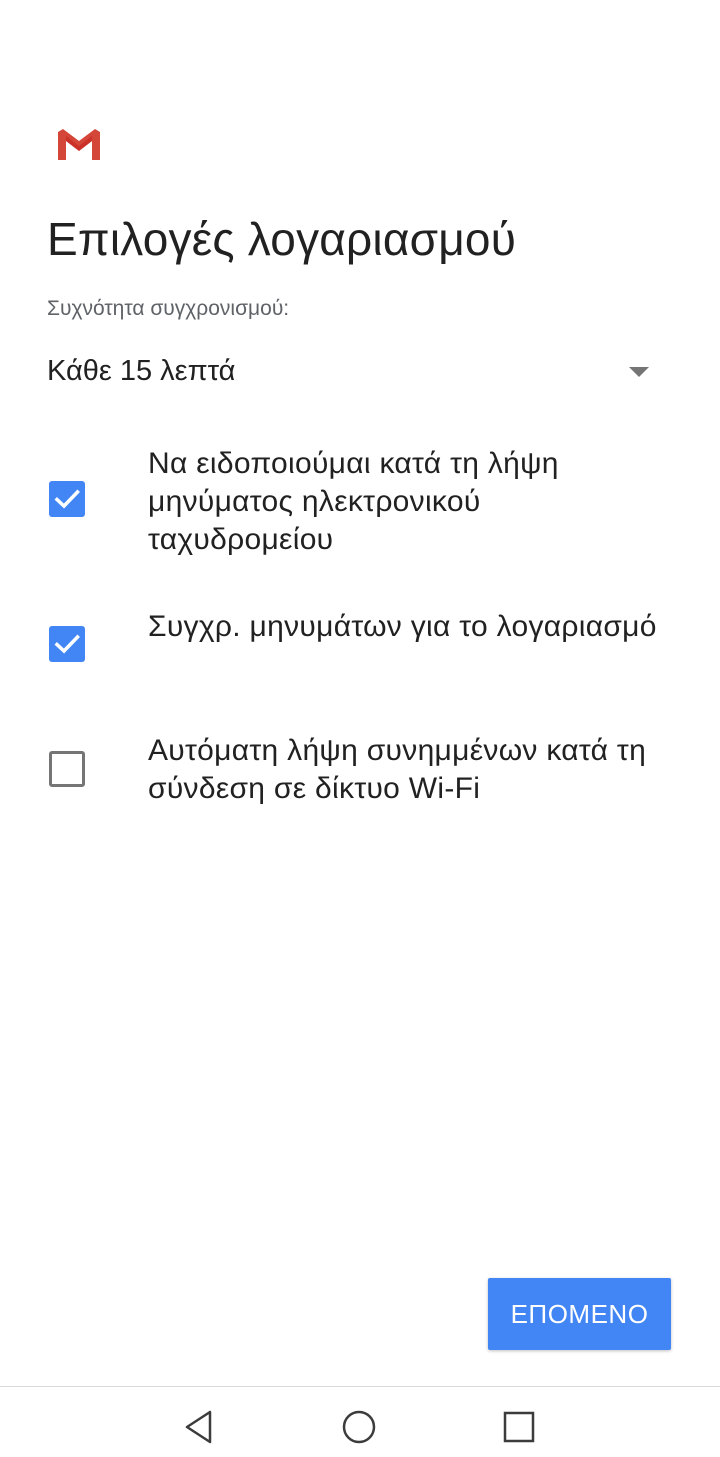 This screenshot has height=1457, width=720. Describe the element at coordinates (168, 308) in the screenshot. I see `sync-frequency-label: Συχνότητα συγχρονισμού:` at that location.